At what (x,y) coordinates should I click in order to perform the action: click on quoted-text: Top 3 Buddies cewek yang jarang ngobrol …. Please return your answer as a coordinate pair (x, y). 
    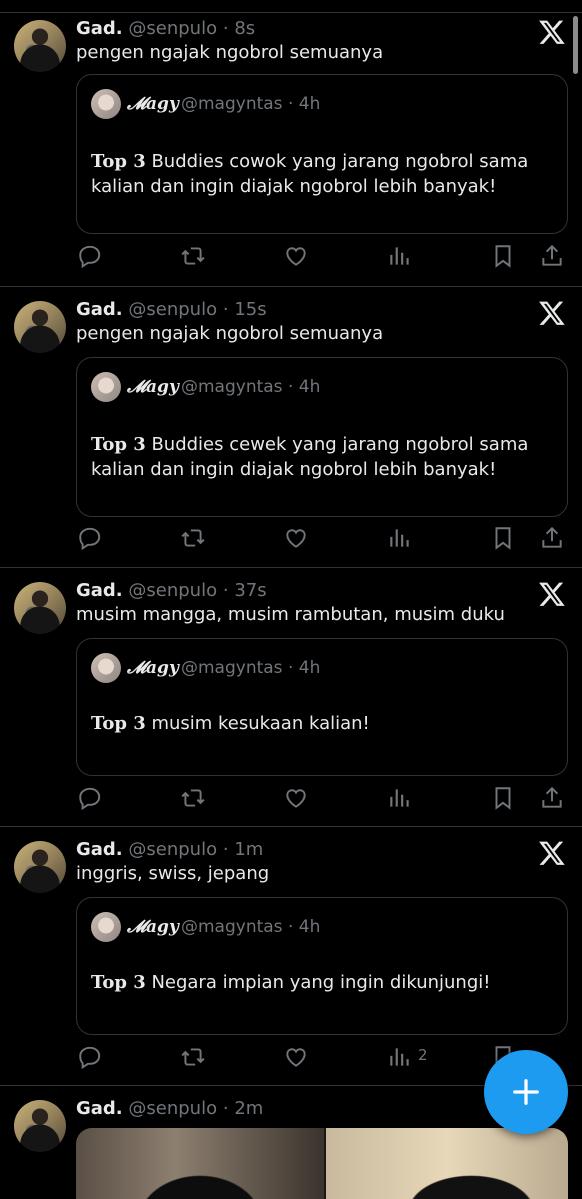
    Looking at the image, I should click on (322, 457).